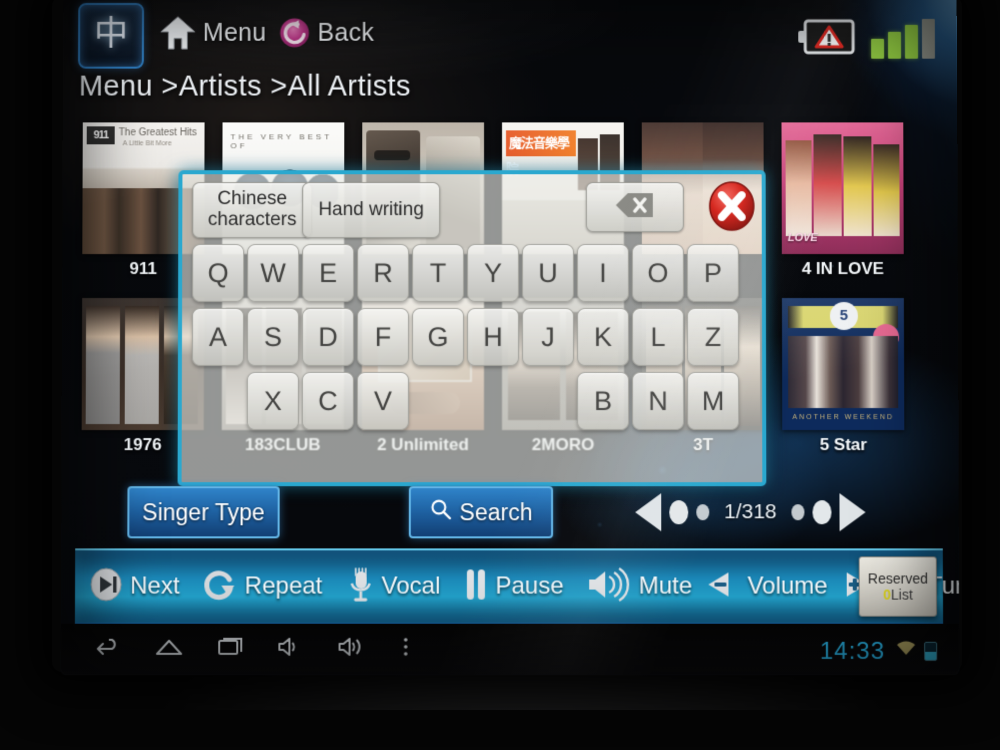  Describe the element at coordinates (713, 401) in the screenshot. I see `key-m: M` at that location.